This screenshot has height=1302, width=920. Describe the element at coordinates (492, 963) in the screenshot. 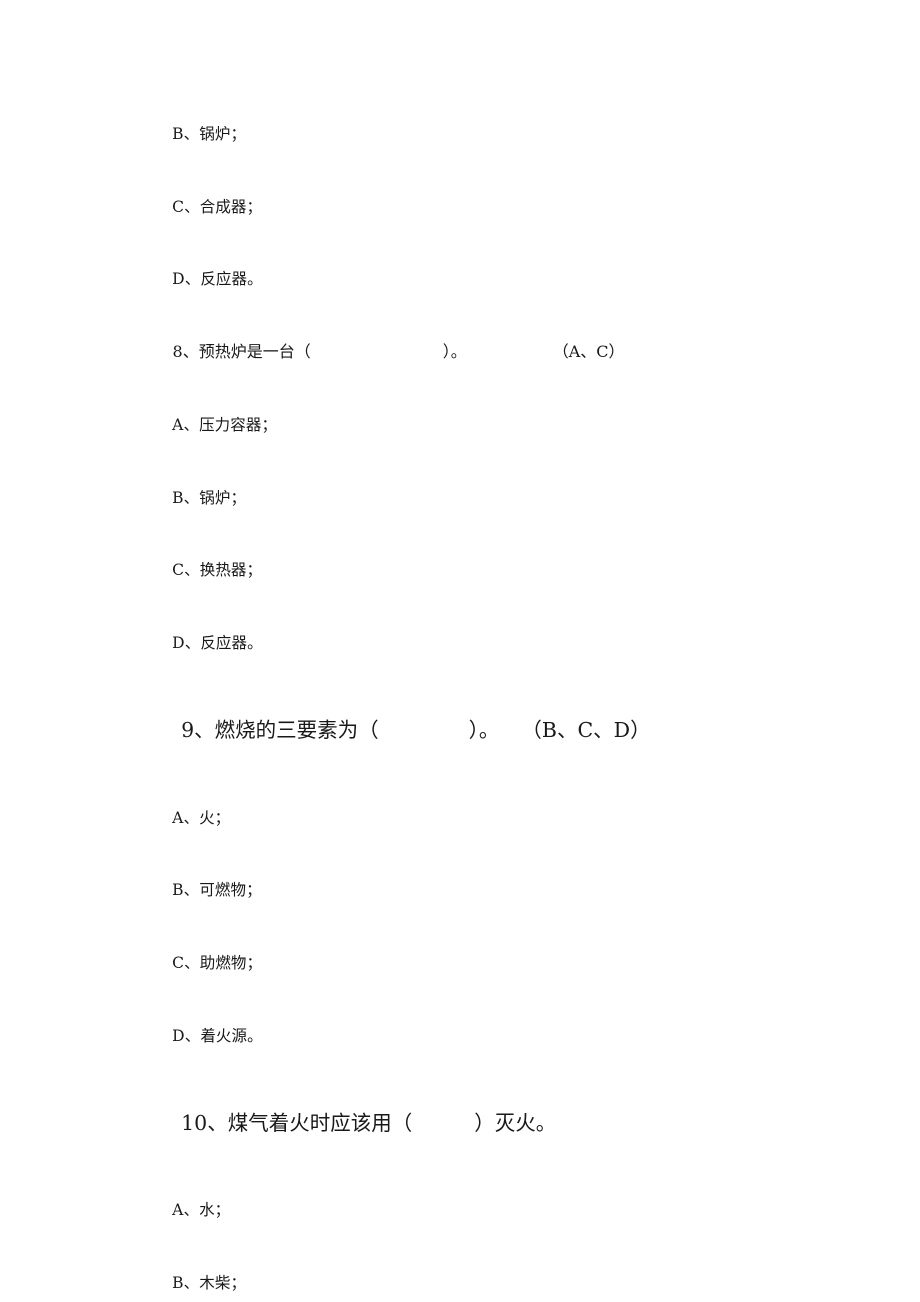

I see `option-row: C、助燃物；` at that location.